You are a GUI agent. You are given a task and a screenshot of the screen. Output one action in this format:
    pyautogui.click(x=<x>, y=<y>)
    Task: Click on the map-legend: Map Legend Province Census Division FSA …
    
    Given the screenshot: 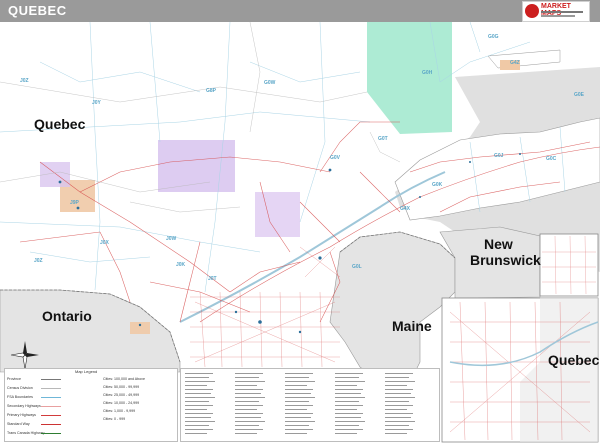 What is the action you would take?
    pyautogui.click(x=91, y=405)
    